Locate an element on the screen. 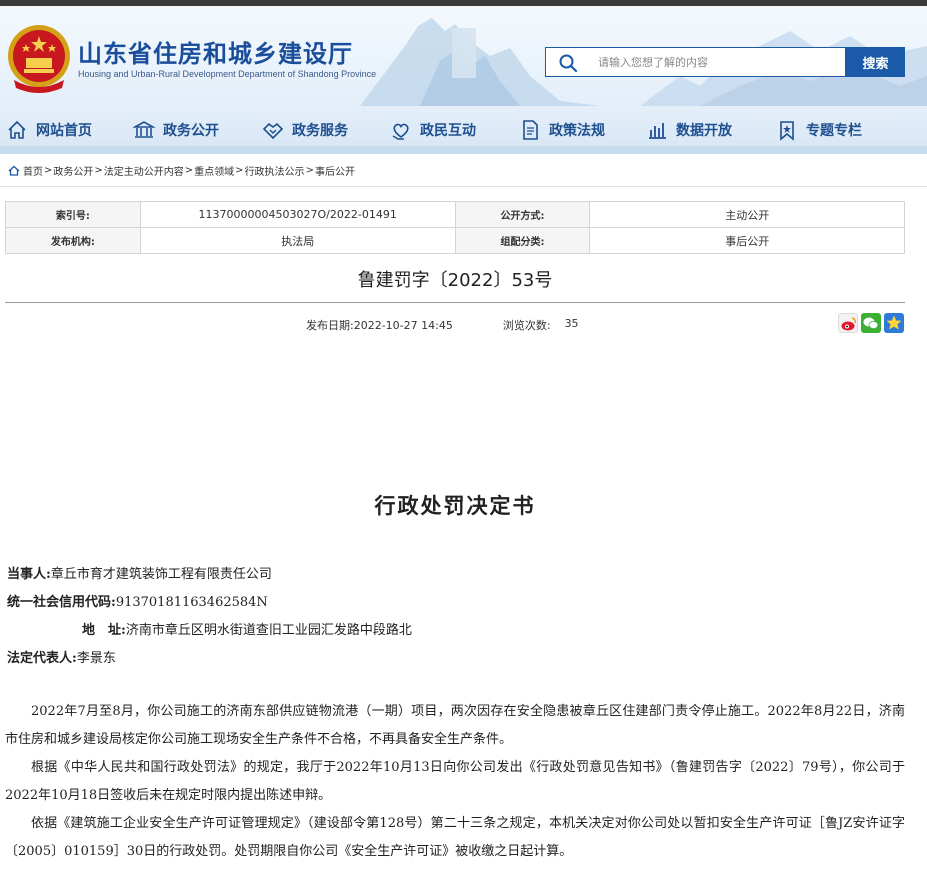 This screenshot has height=874, width=927. nav-item-policy: 政策法规 is located at coordinates (562, 130).